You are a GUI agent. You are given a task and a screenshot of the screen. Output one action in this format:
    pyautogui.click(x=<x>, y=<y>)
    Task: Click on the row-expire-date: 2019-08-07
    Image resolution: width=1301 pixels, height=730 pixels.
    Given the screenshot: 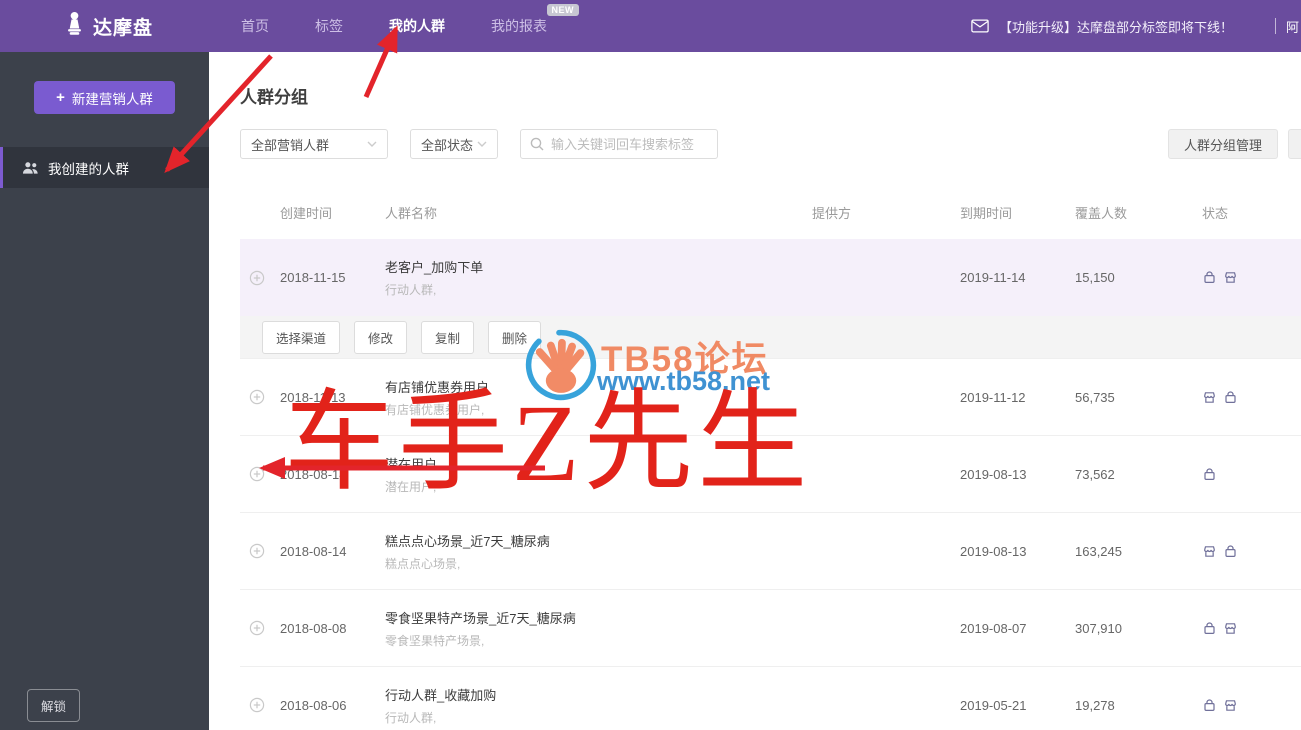 What is the action you would take?
    pyautogui.click(x=993, y=628)
    